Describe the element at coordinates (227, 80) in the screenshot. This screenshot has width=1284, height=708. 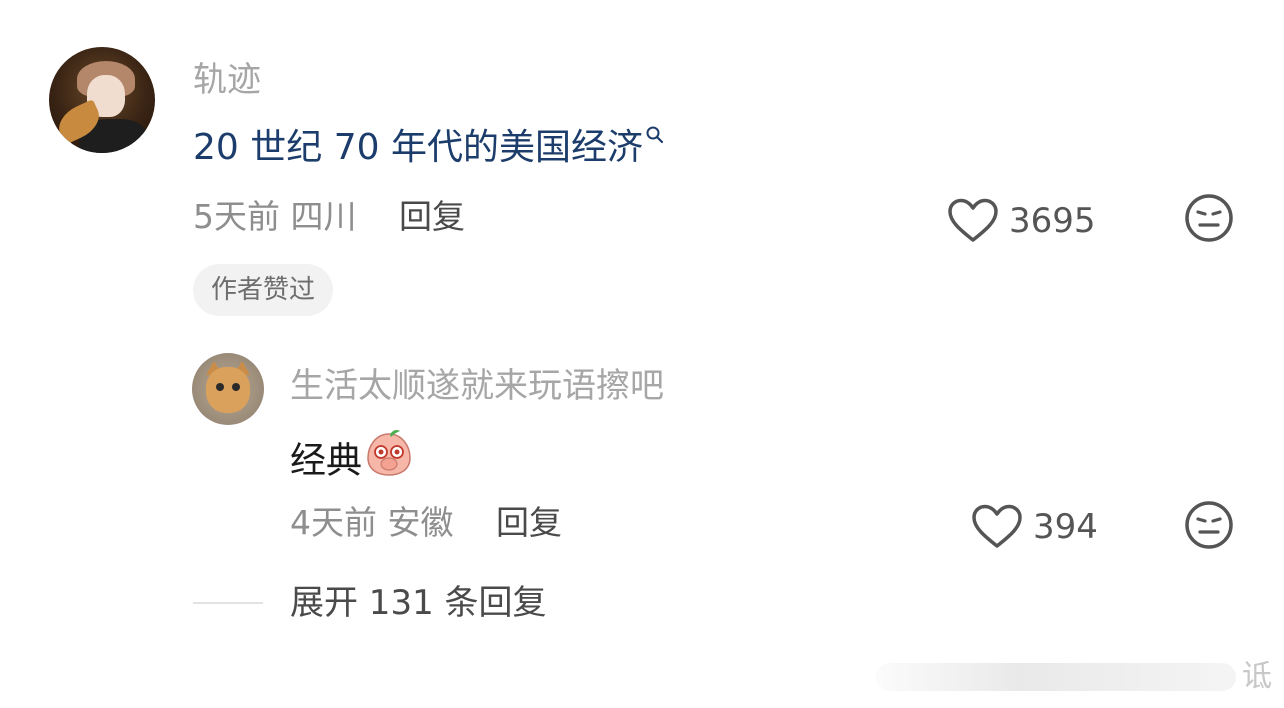
I see `comment-username: 轨迹` at that location.